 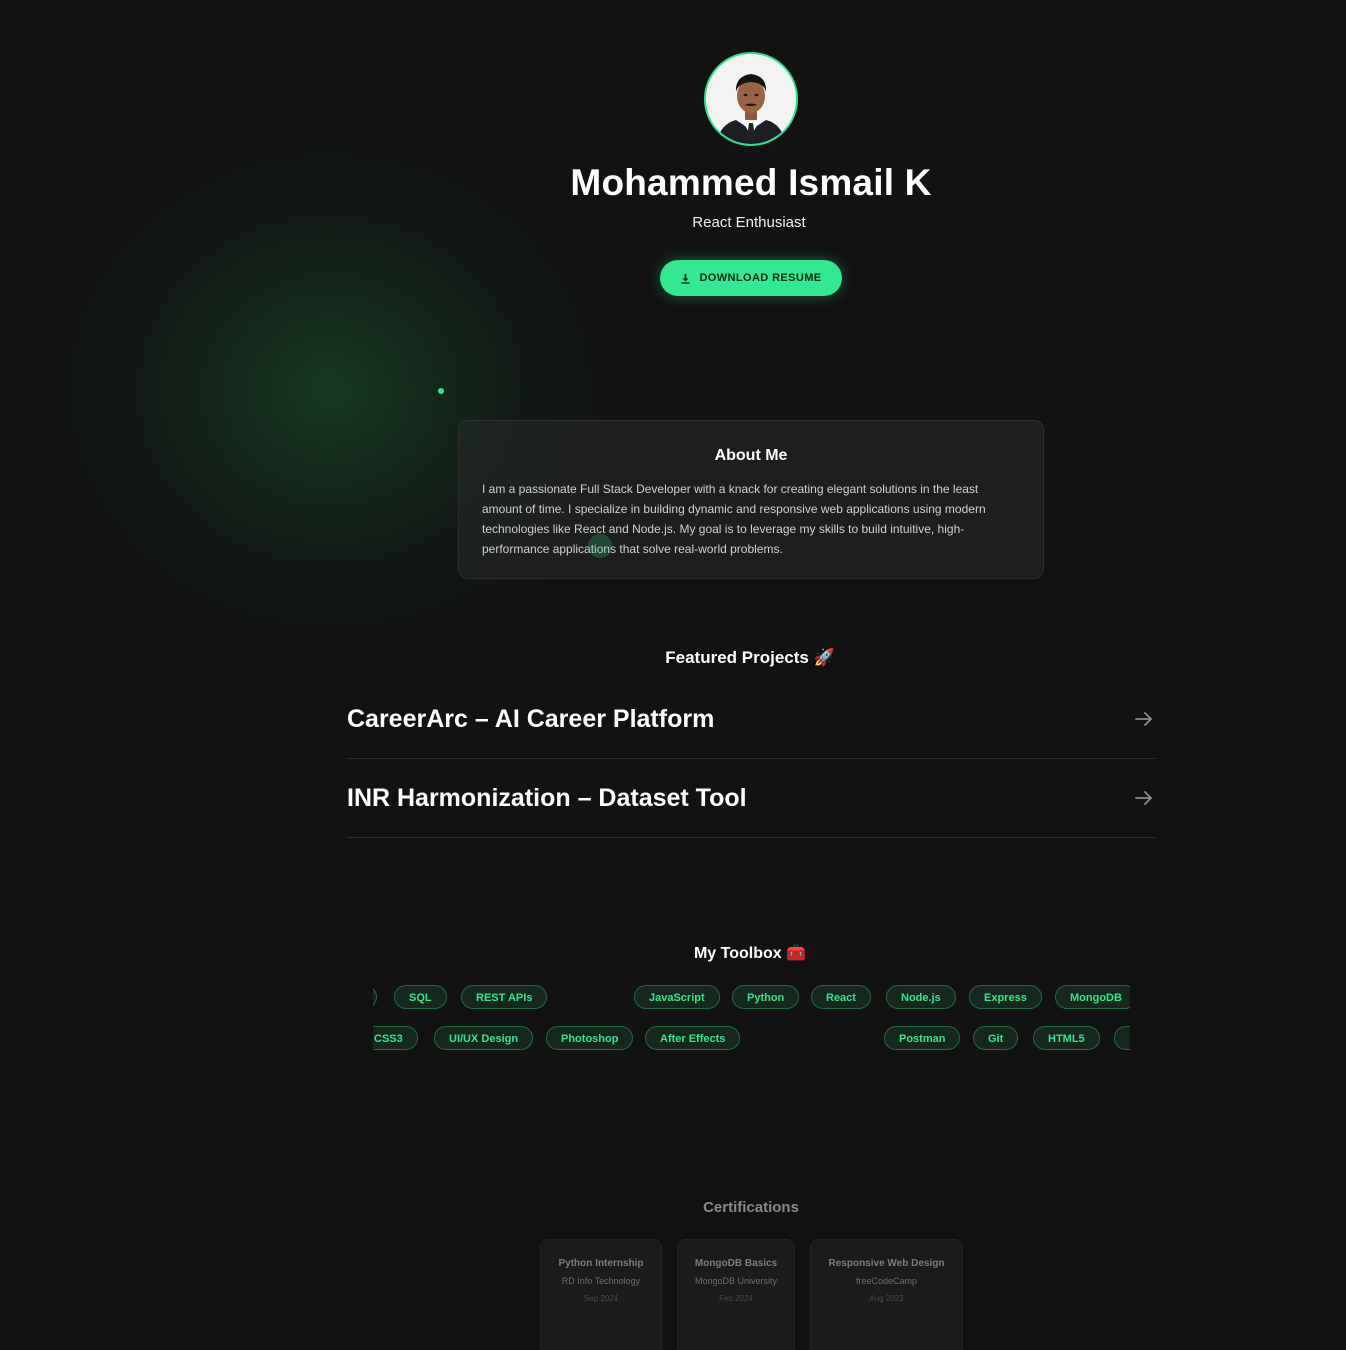 What do you see at coordinates (601, 1281) in the screenshot?
I see `certification-issuer: RD Info Technology` at bounding box center [601, 1281].